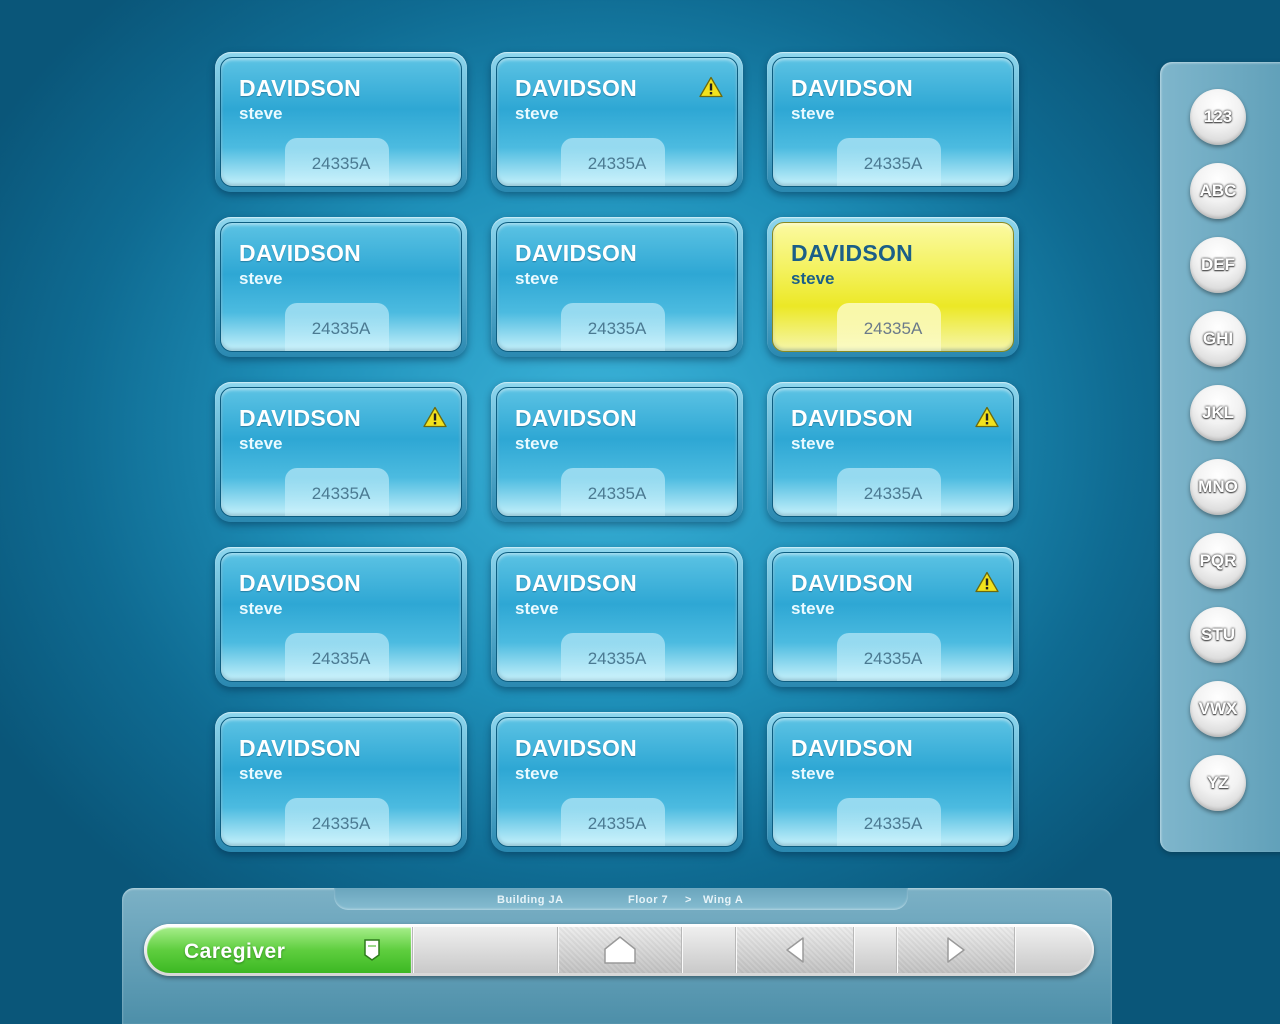 This screenshot has width=1280, height=1024. I want to click on alphabet-index-panel: 123 ABC DEF GHI JKL MNO PQR STU VWX YZ, so click(1220, 457).